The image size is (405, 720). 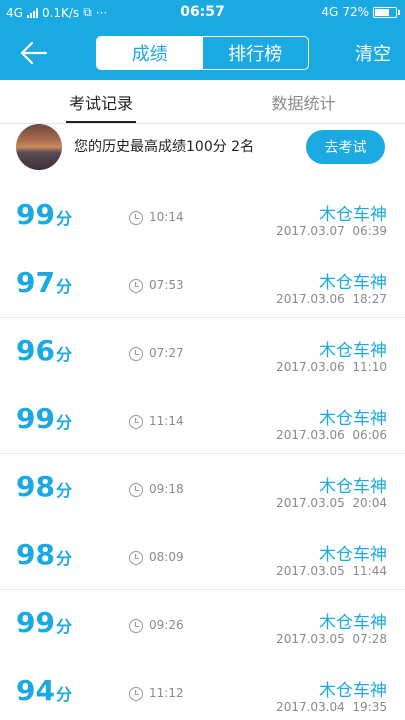 I want to click on go-exam-button: 去考试, so click(x=345, y=147).